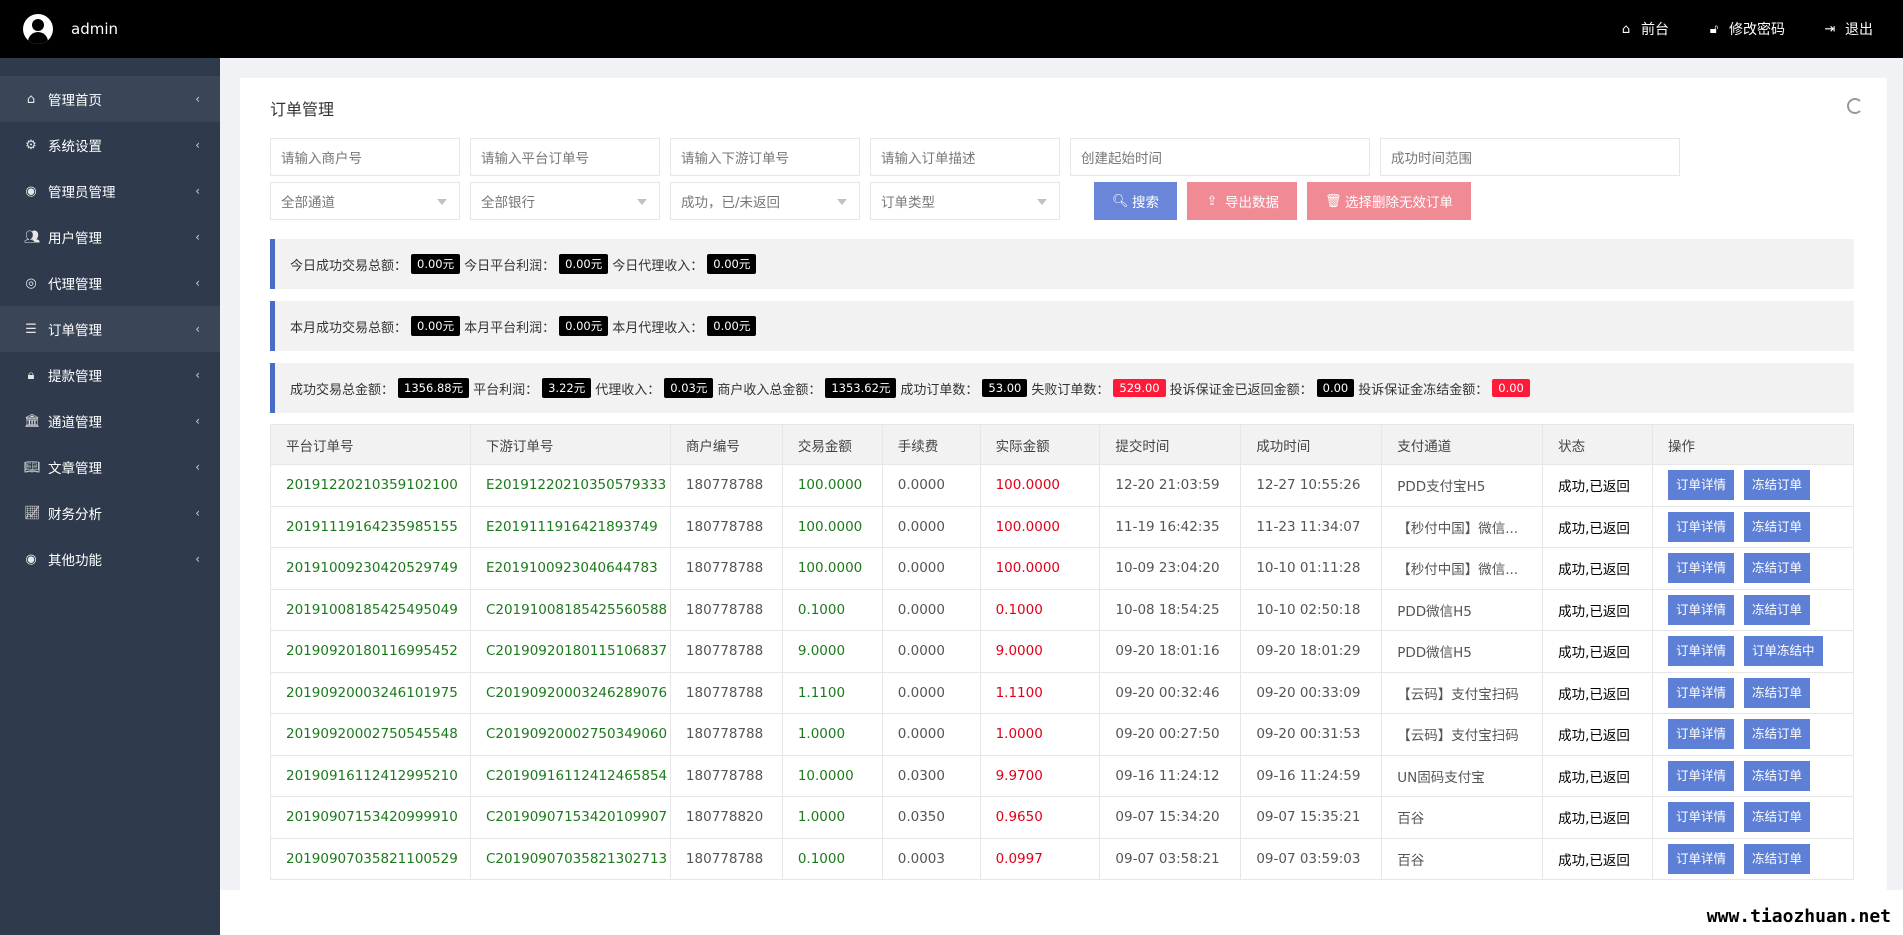 Image resolution: width=1903 pixels, height=935 pixels. What do you see at coordinates (1311, 817) in the screenshot?
I see `cell-success: 09-07 15:35:21` at bounding box center [1311, 817].